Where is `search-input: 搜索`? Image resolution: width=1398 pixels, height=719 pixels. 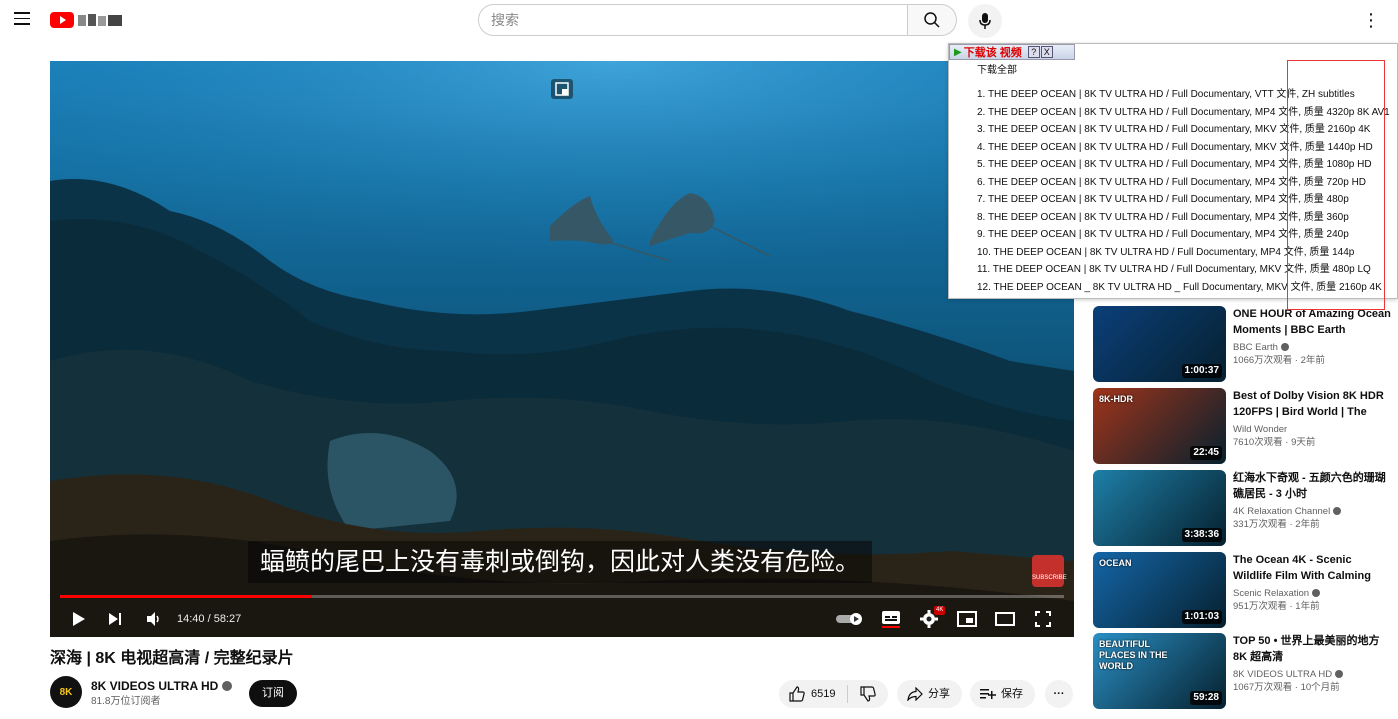 search-input: 搜索 is located at coordinates (693, 20).